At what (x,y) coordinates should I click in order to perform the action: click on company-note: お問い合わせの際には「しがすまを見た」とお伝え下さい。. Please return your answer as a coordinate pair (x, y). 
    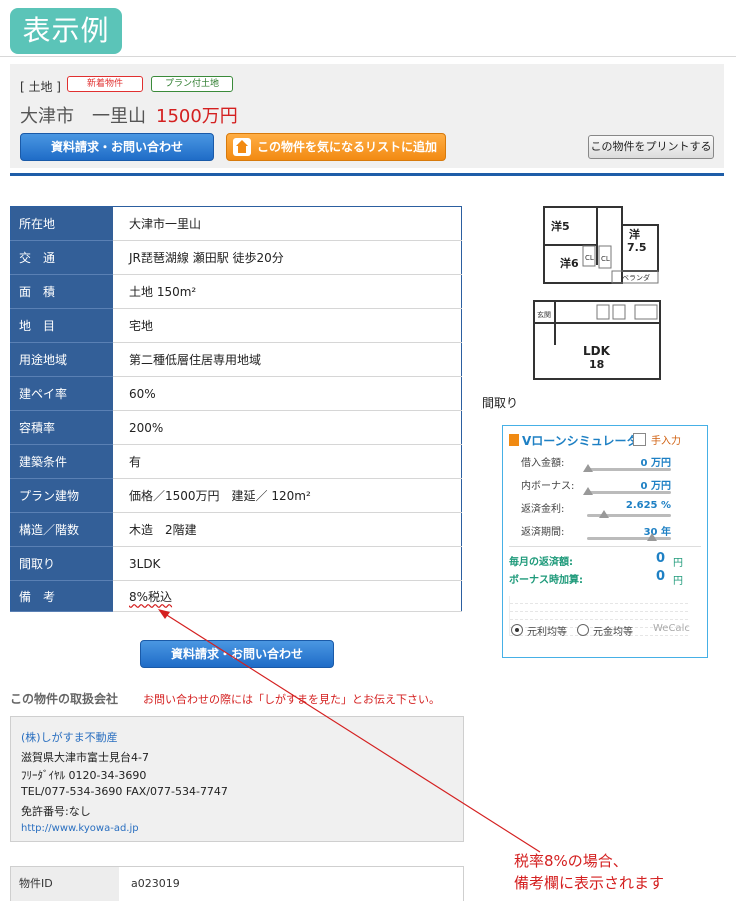
    Looking at the image, I should click on (291, 699).